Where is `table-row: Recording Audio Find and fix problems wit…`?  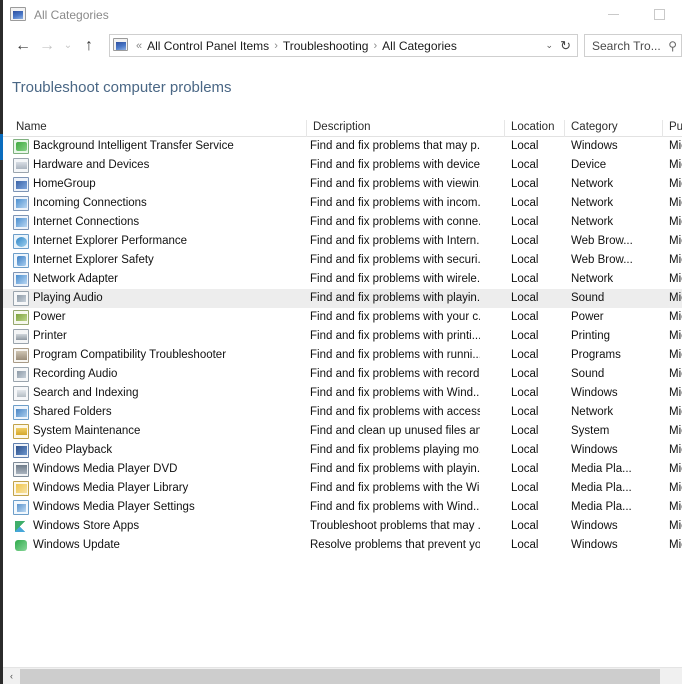
table-row: Recording Audio Find and fix problems wit… is located at coordinates (342, 374).